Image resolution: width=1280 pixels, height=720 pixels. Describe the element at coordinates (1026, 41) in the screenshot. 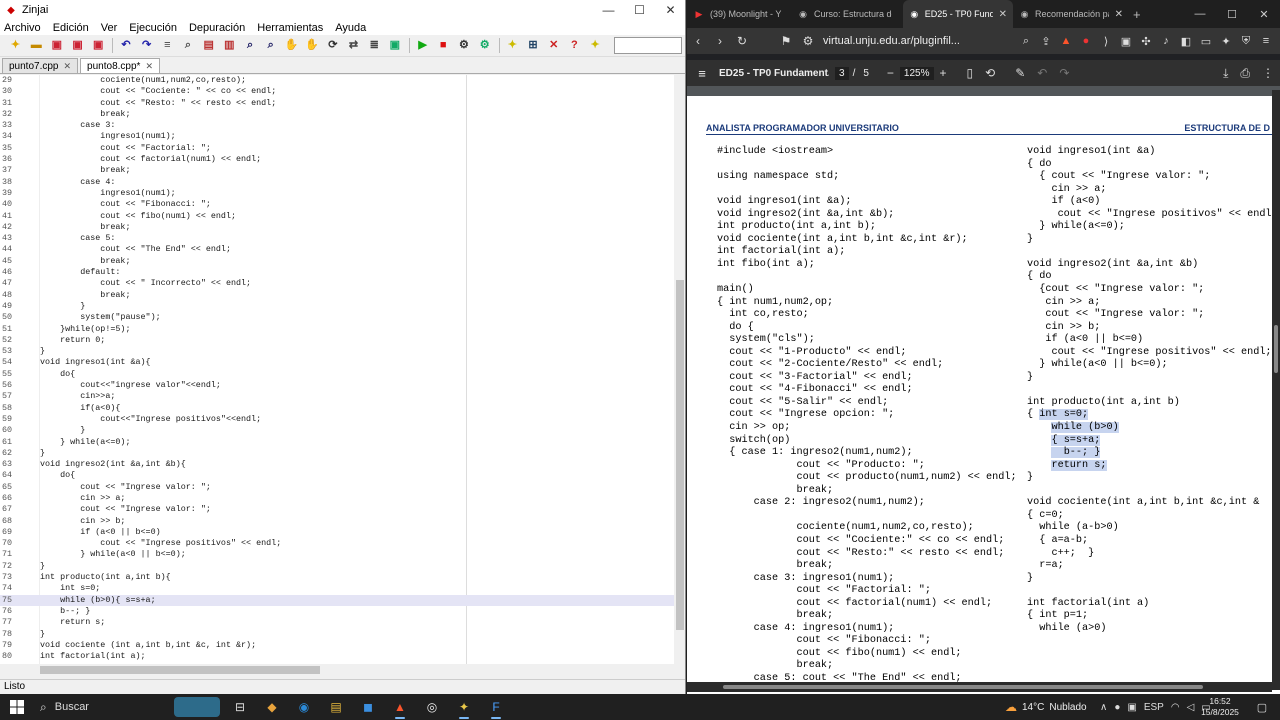

I see `zoom-icon: ⌕` at that location.